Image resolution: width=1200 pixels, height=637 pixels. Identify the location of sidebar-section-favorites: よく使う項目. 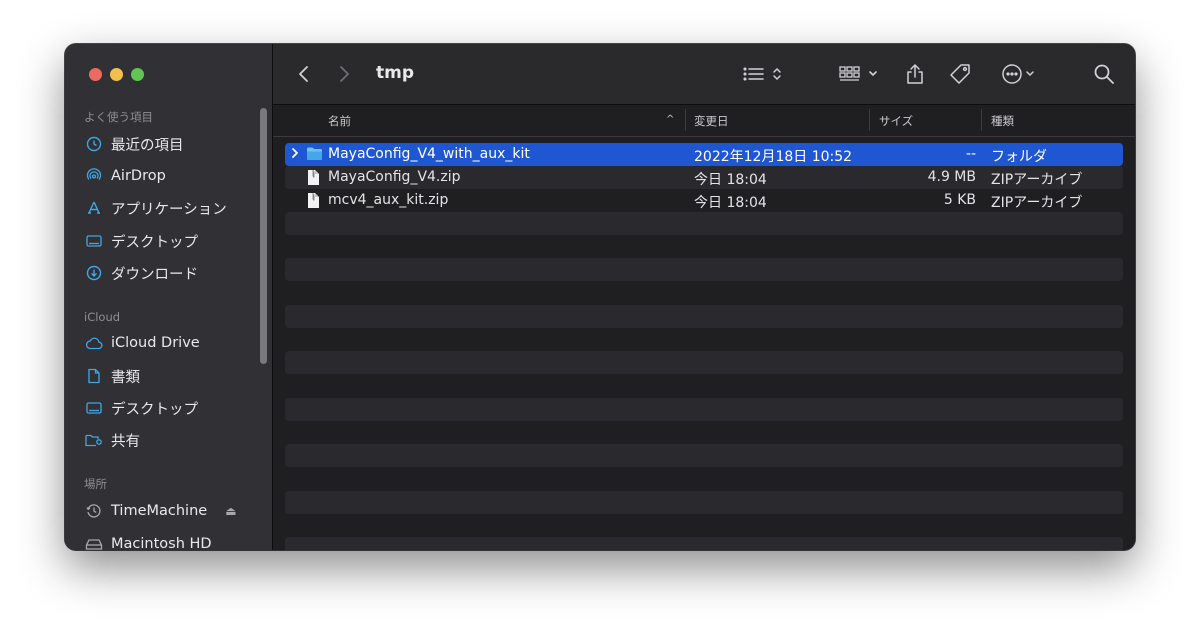
(118, 117).